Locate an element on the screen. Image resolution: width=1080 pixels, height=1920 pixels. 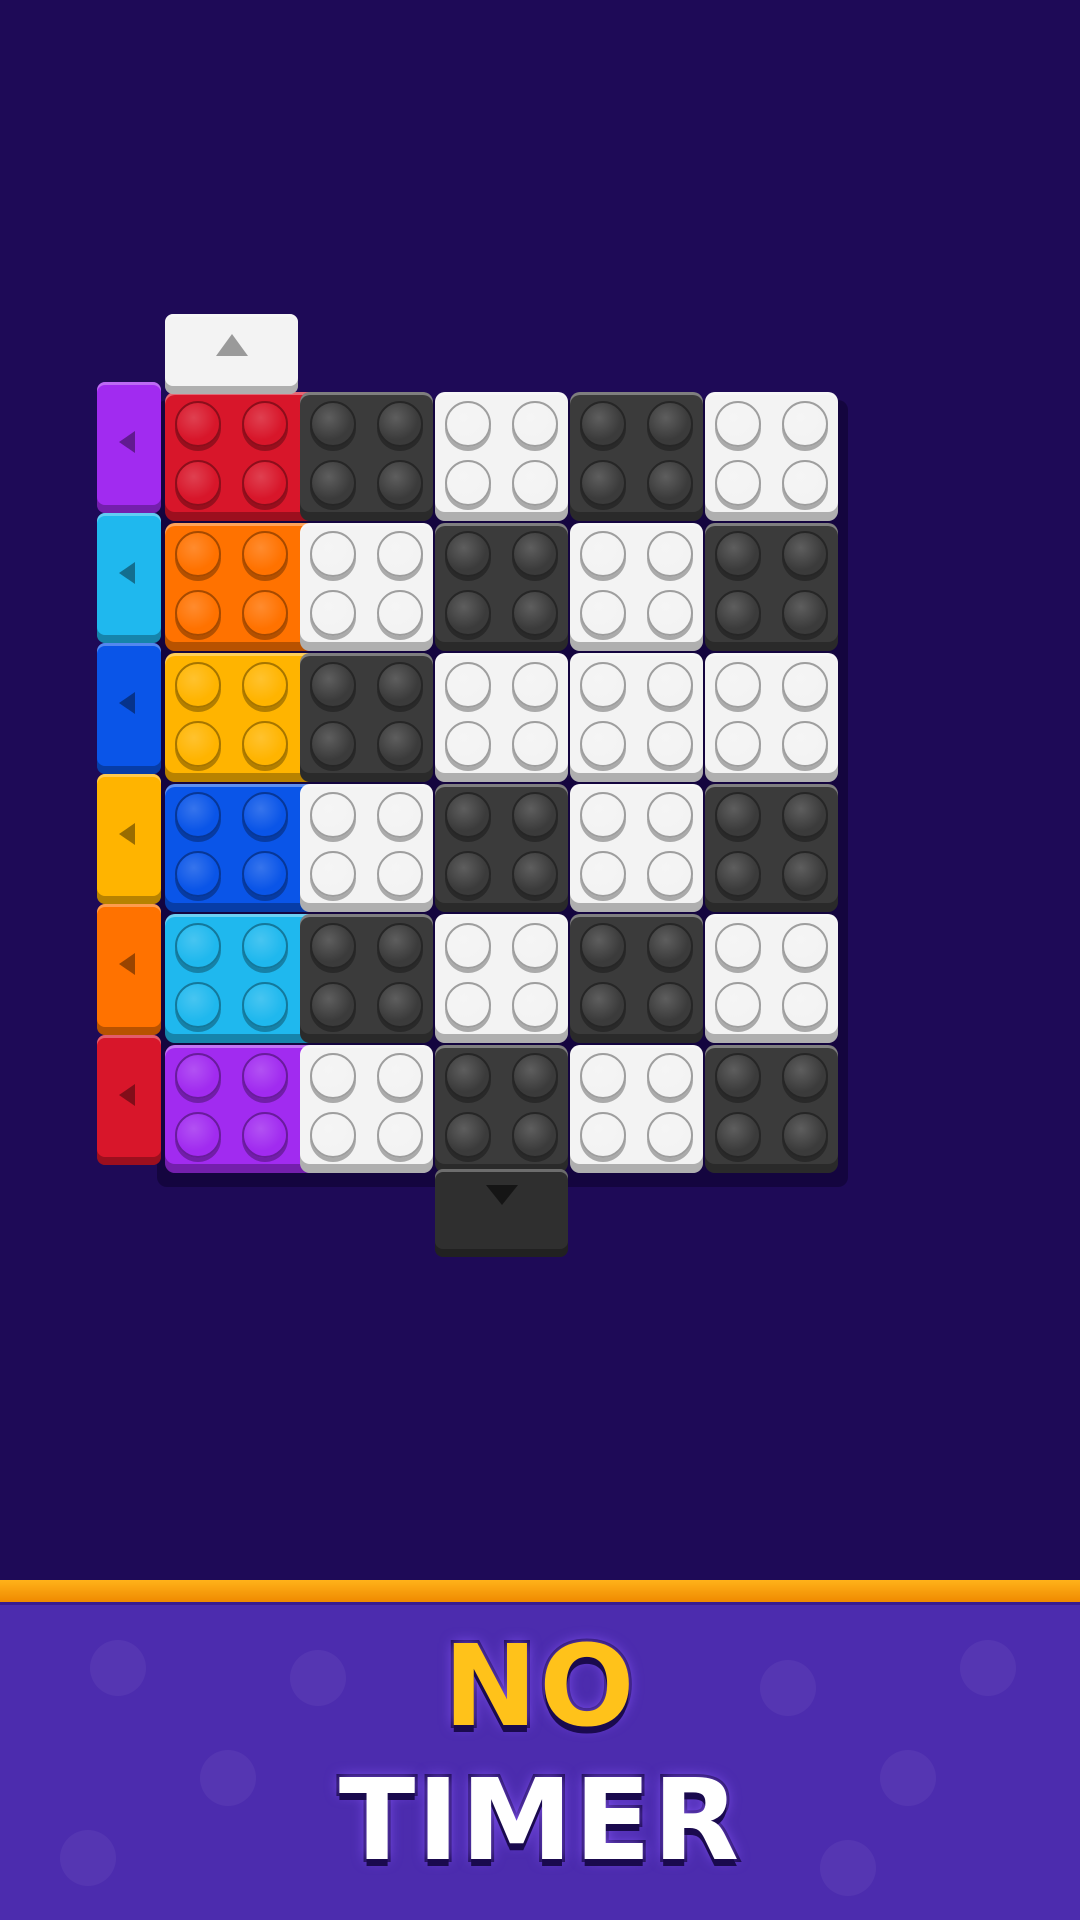
exit-tab-bottom-black is located at coordinates (501, 1213).